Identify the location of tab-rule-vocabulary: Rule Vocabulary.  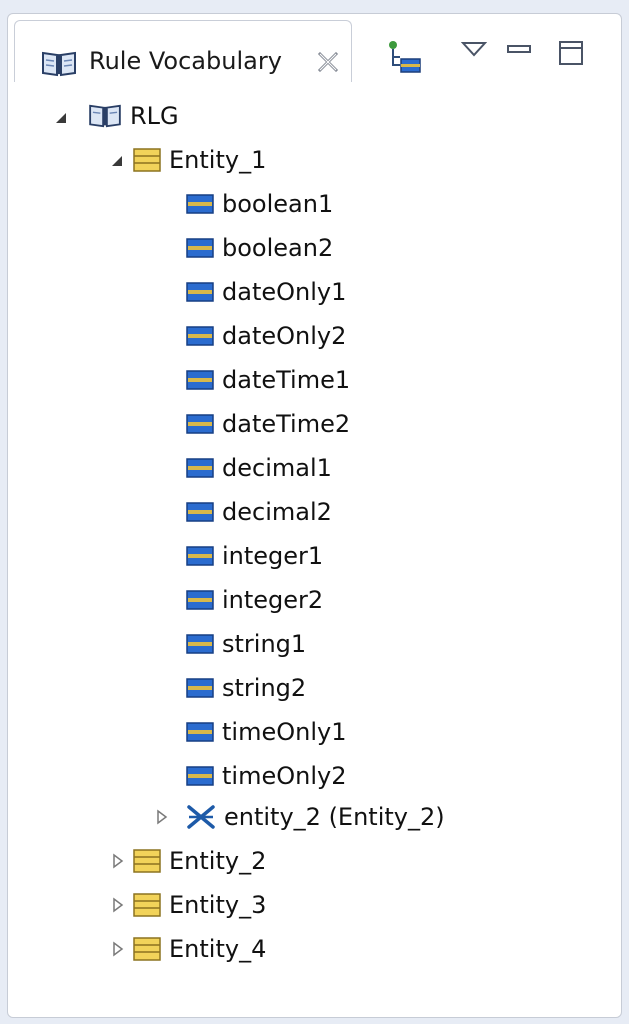
(183, 51).